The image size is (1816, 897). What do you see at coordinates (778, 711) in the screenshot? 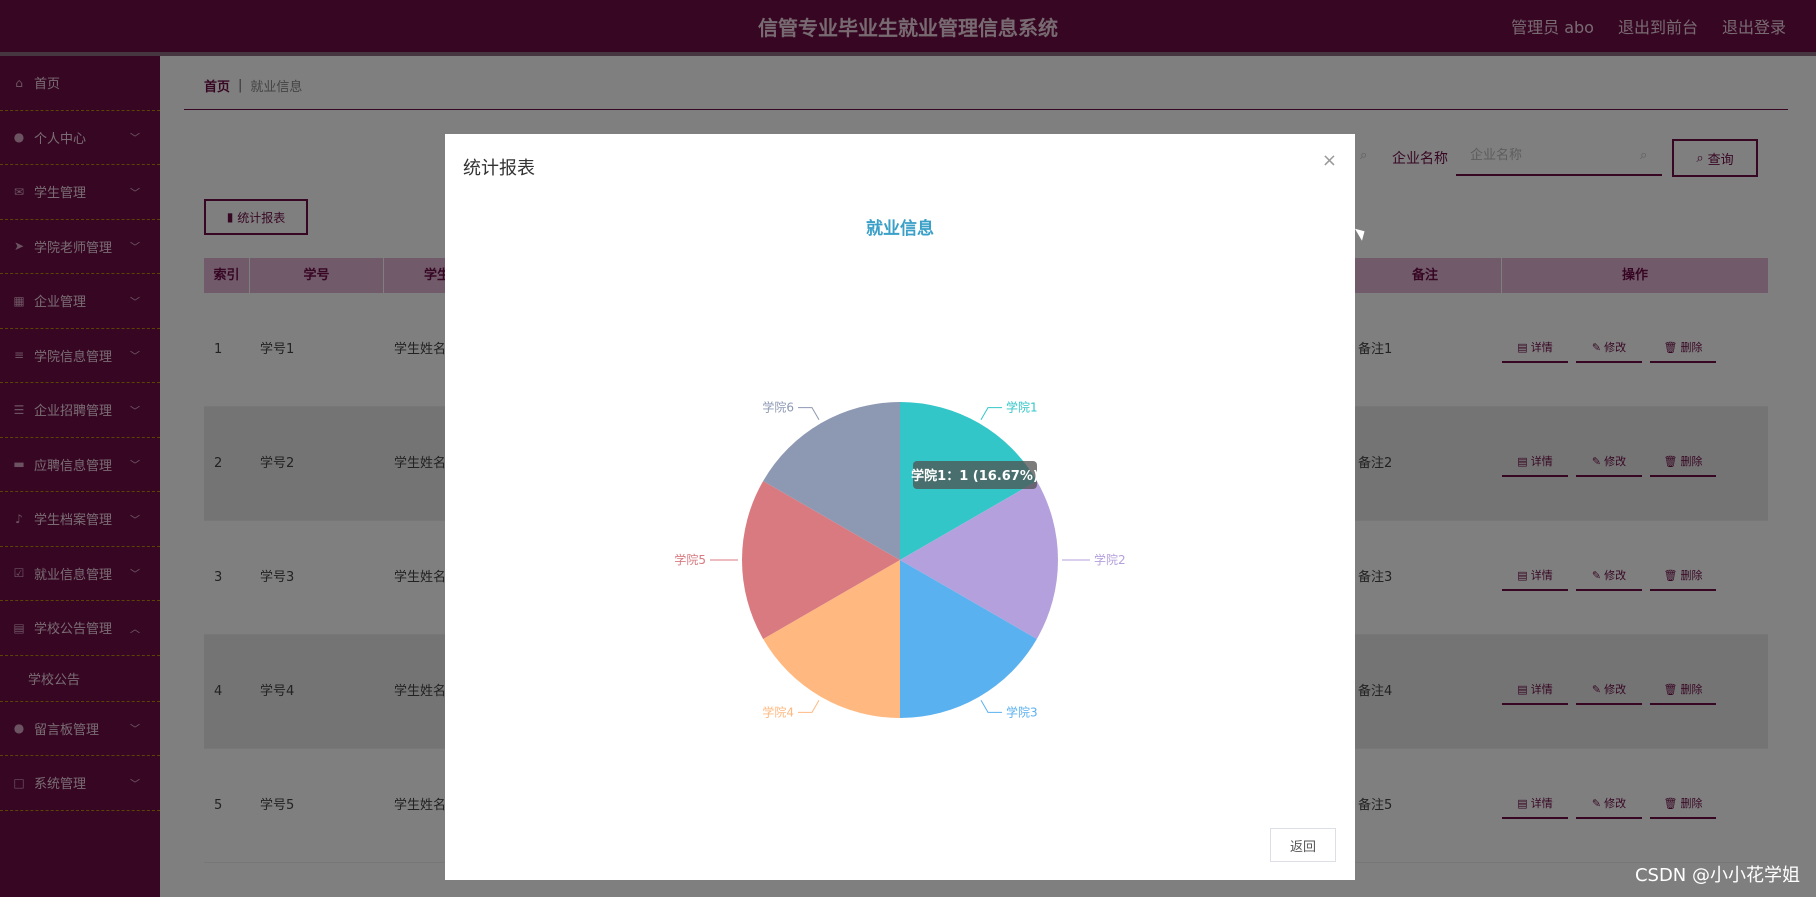
I see `pie-label-4: 学院4` at bounding box center [778, 711].